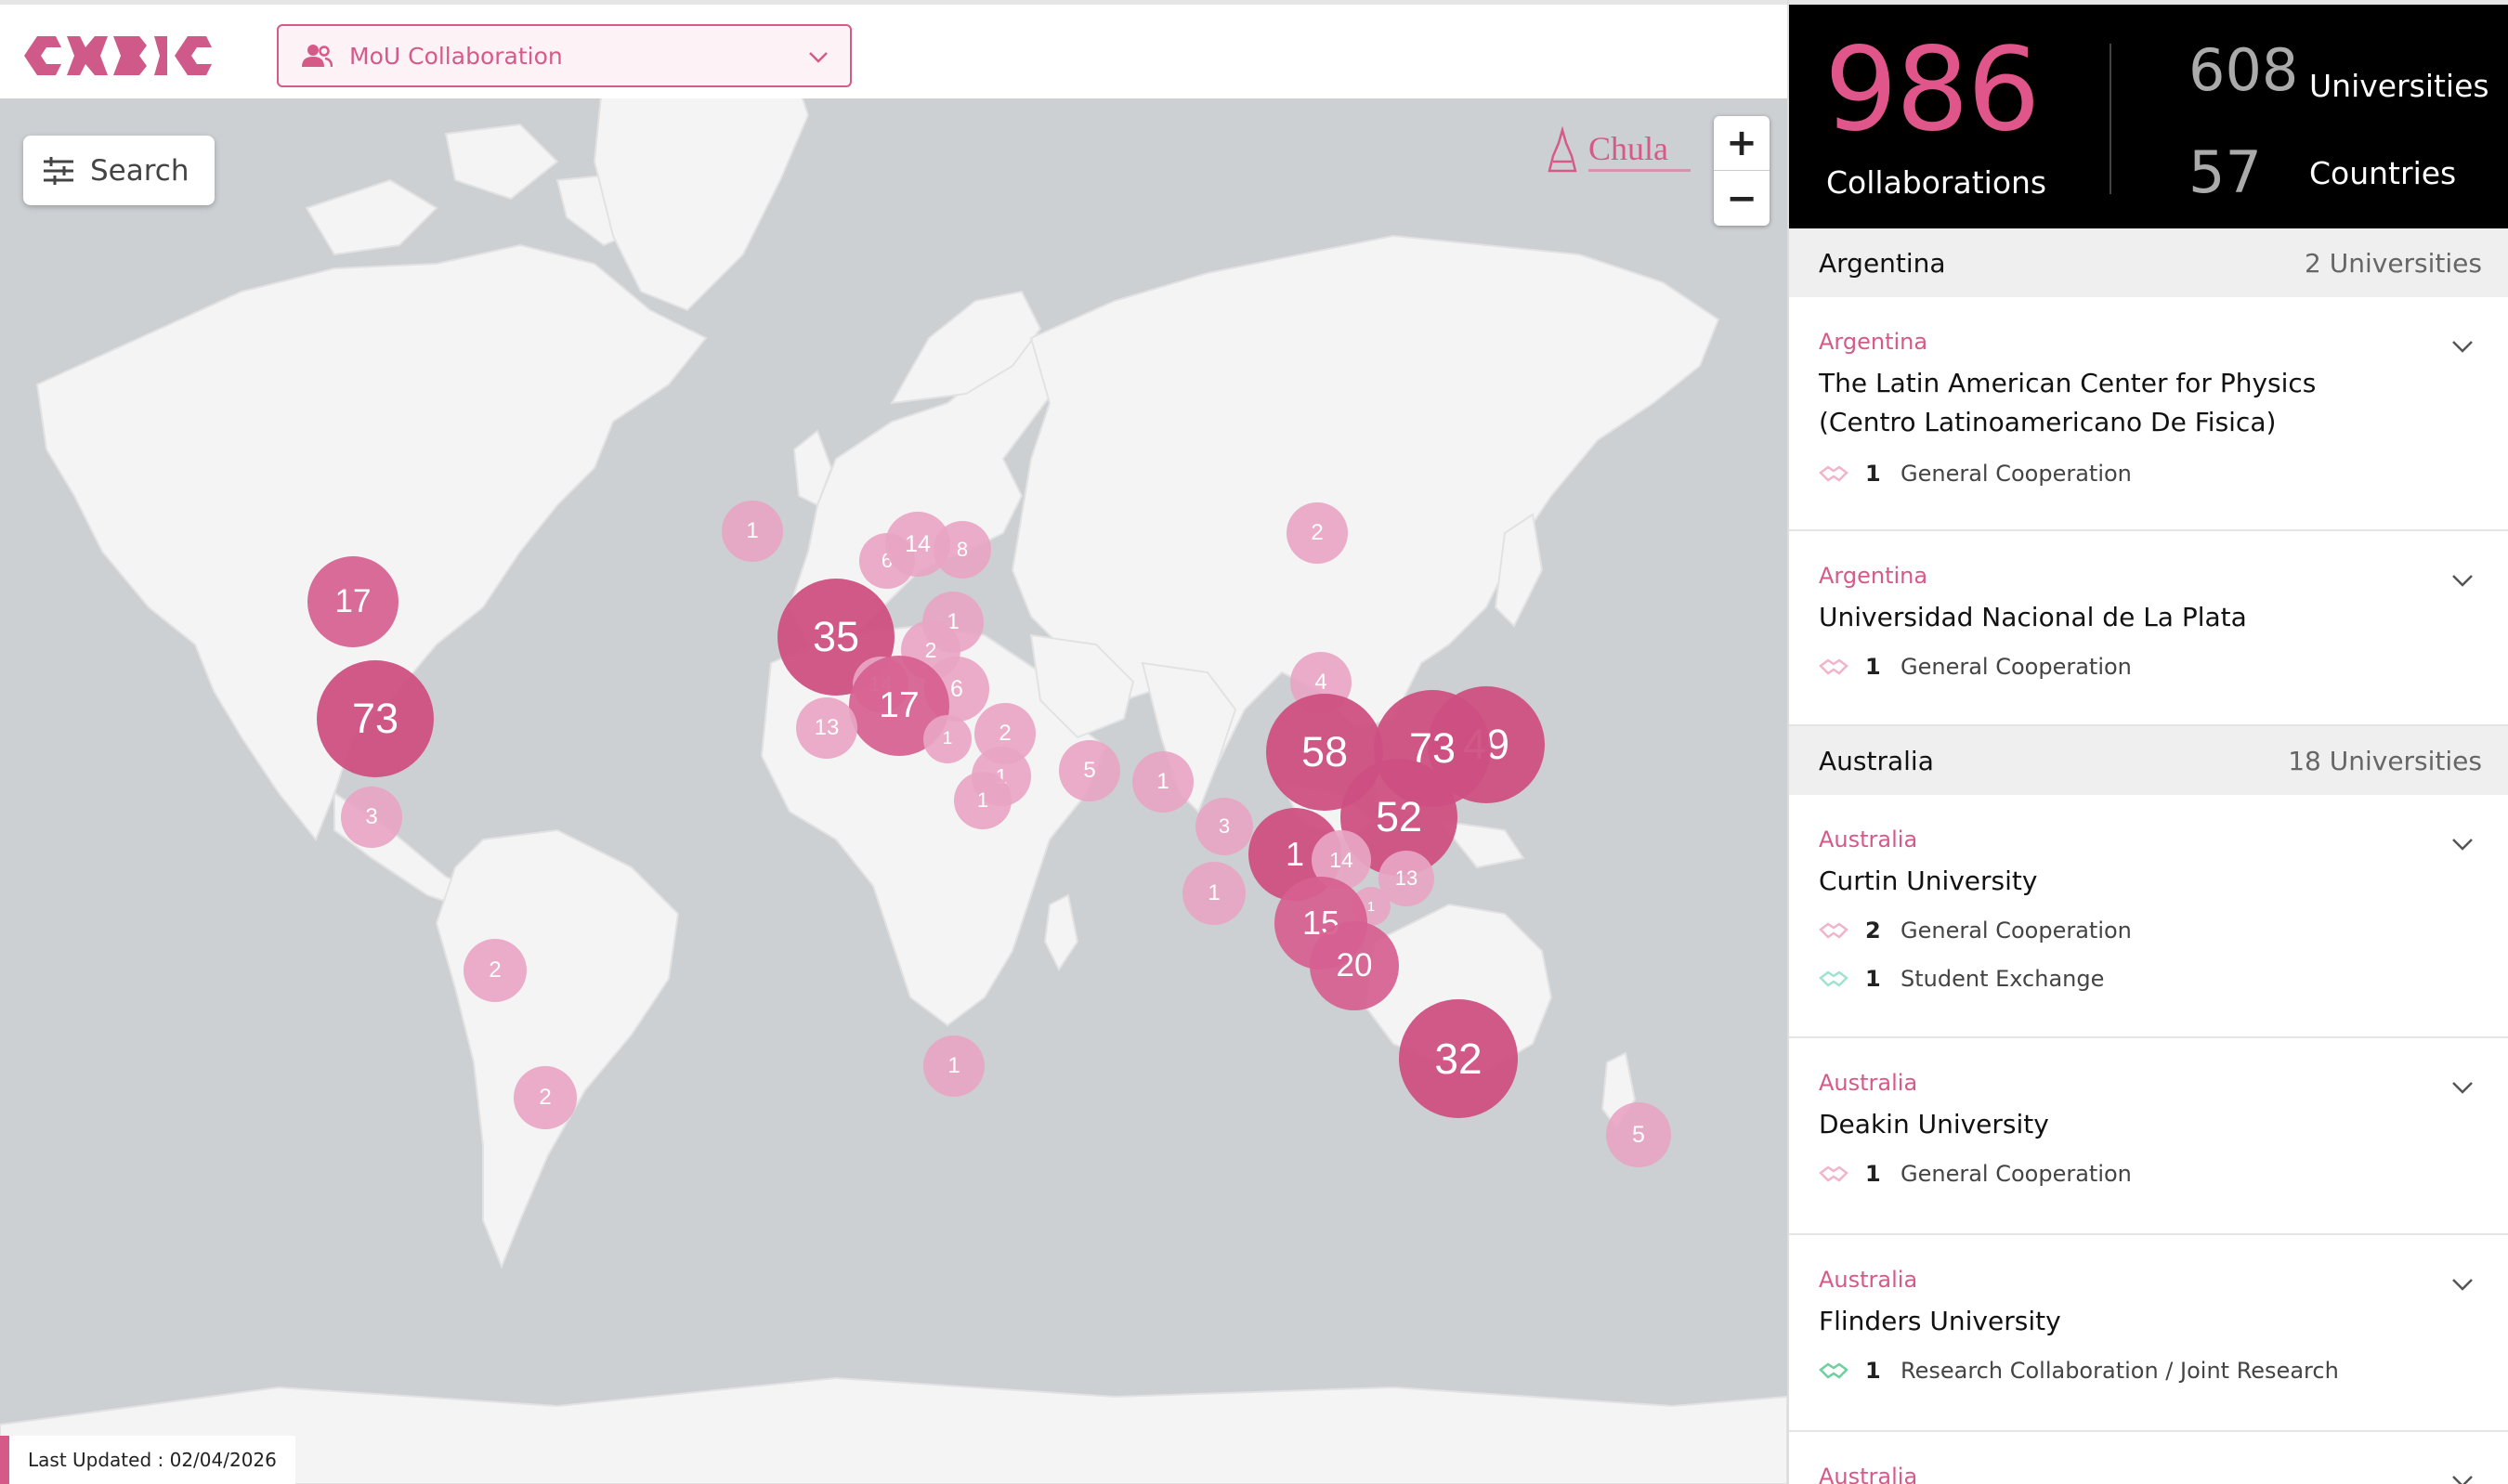 The image size is (2508, 1484). I want to click on chula-watermark: Chula, so click(1619, 149).